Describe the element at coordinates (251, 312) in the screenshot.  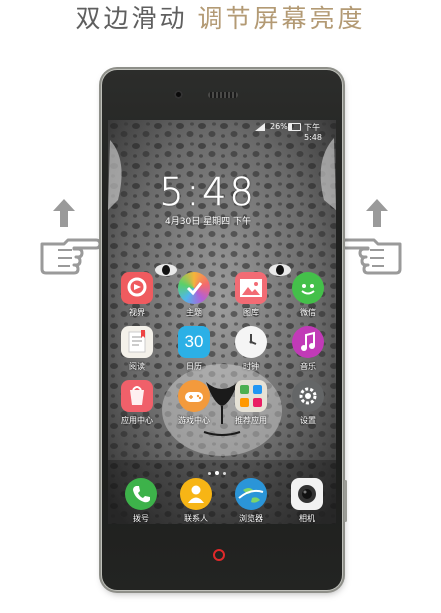
I see `app-label: 图库` at that location.